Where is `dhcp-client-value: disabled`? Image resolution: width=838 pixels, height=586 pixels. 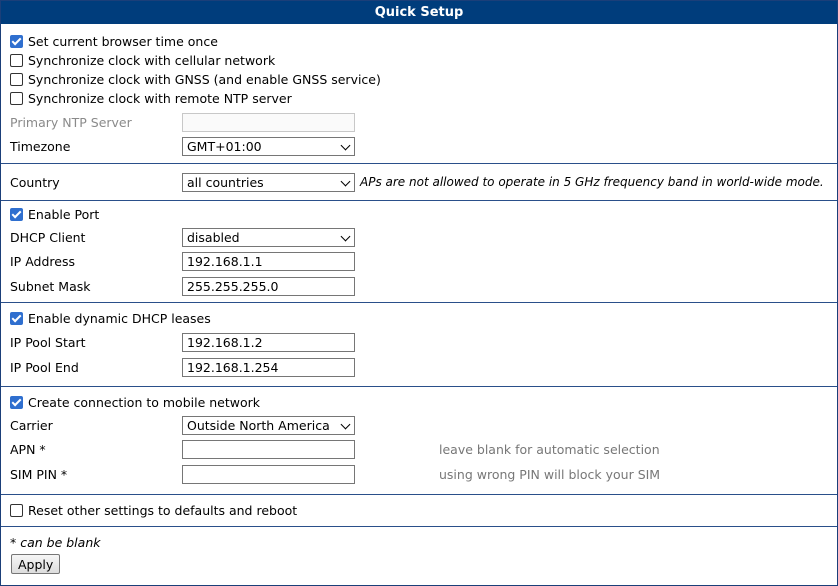
dhcp-client-value: disabled is located at coordinates (213, 237).